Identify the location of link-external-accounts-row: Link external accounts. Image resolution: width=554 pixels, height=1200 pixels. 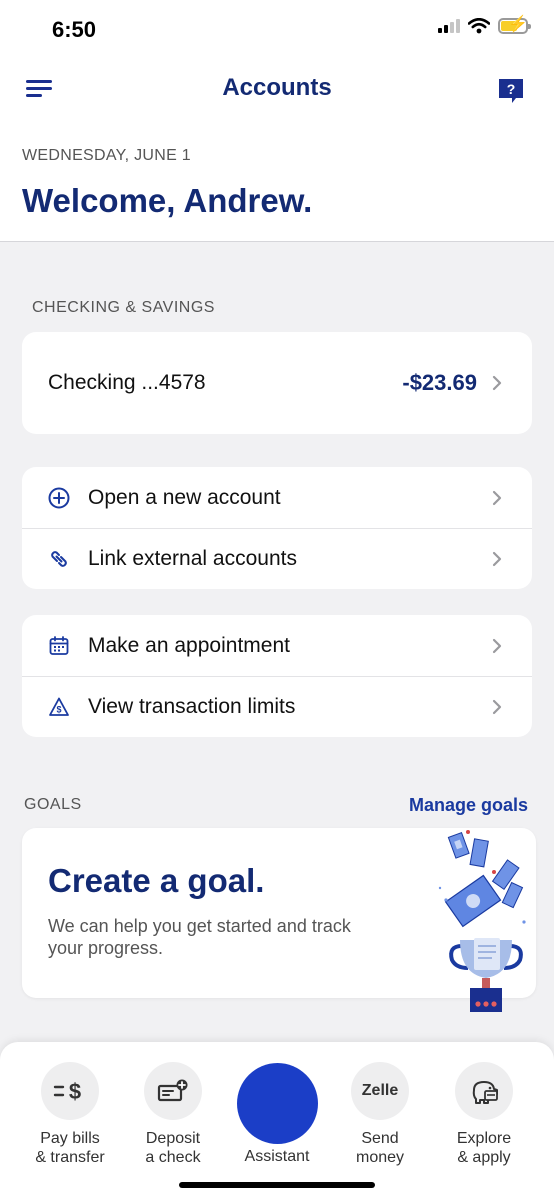
(277, 558).